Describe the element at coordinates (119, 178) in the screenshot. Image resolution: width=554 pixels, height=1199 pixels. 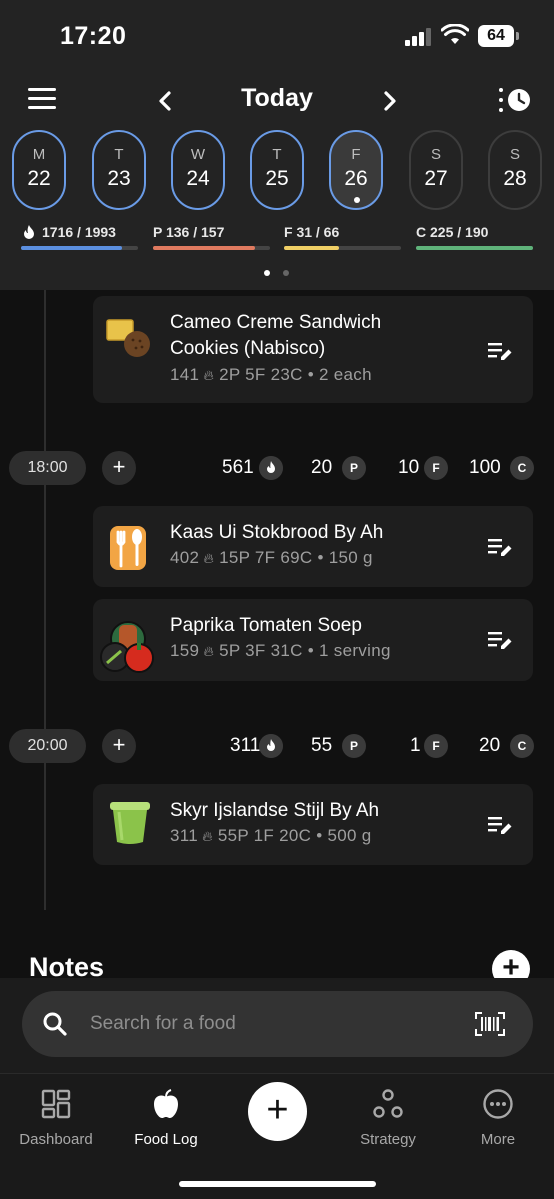
I see `day-number: 23` at that location.